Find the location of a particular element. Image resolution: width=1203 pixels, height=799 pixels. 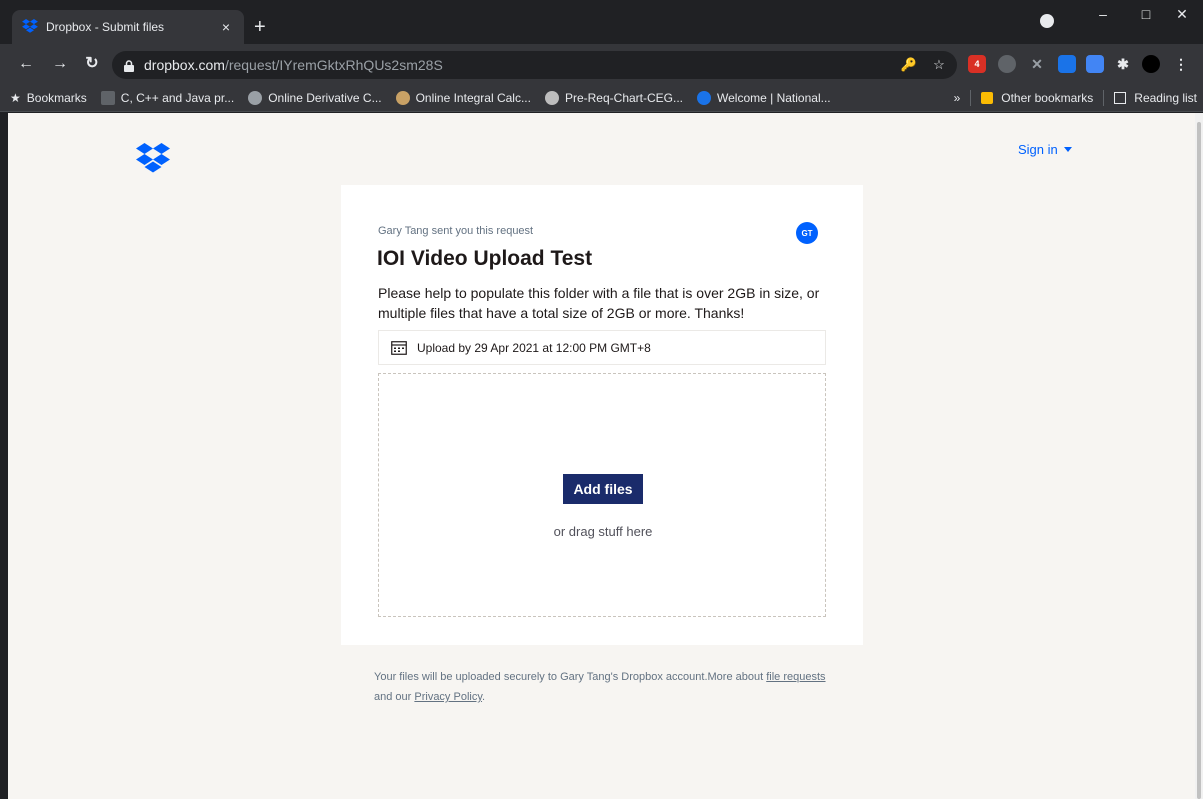

new-tab-icon: + is located at coordinates (260, 27).